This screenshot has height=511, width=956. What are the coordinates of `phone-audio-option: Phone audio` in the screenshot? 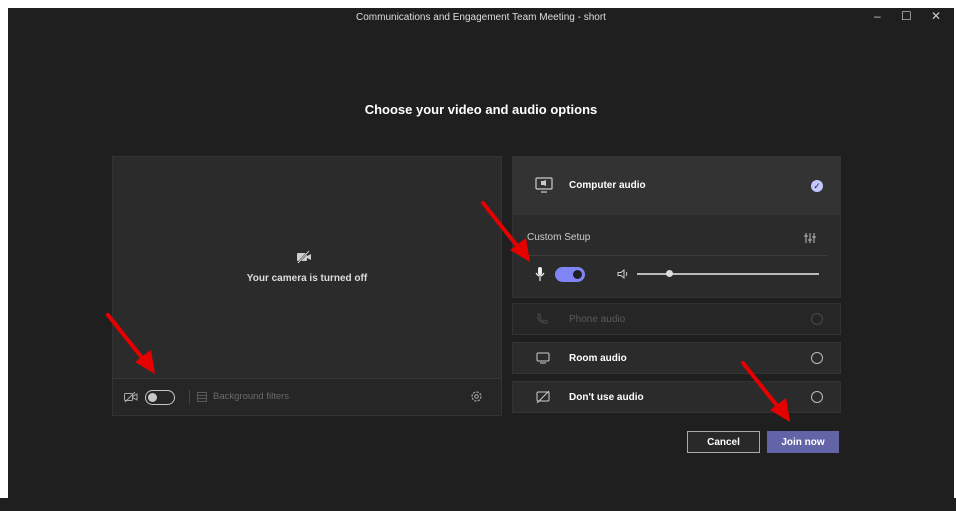 It's located at (676, 319).